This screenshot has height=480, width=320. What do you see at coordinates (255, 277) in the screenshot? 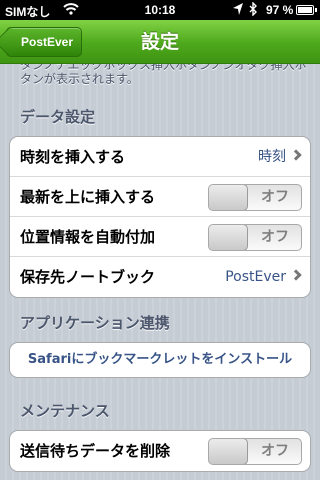
I see `row-value: PostEver` at bounding box center [255, 277].